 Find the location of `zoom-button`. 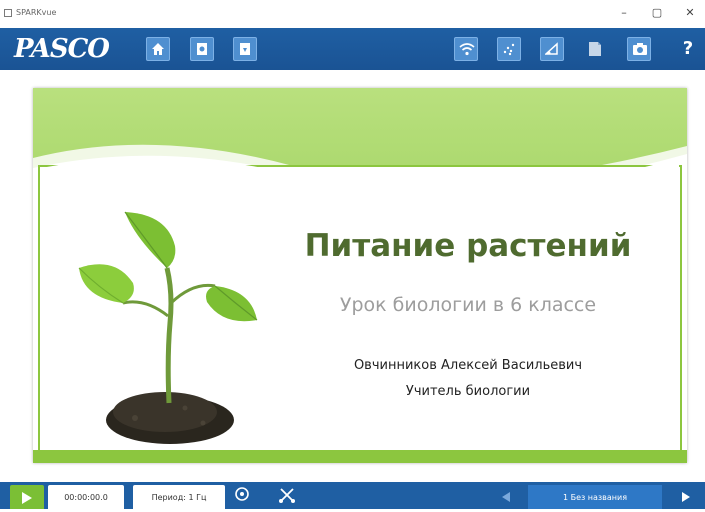

zoom-button is located at coordinates (243, 497).